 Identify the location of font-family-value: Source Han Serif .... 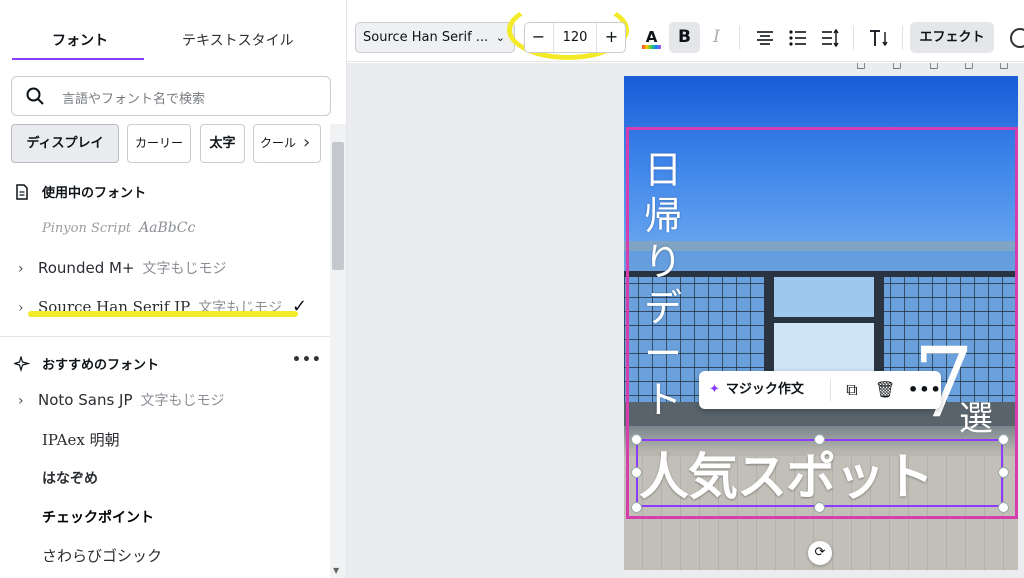
(426, 37).